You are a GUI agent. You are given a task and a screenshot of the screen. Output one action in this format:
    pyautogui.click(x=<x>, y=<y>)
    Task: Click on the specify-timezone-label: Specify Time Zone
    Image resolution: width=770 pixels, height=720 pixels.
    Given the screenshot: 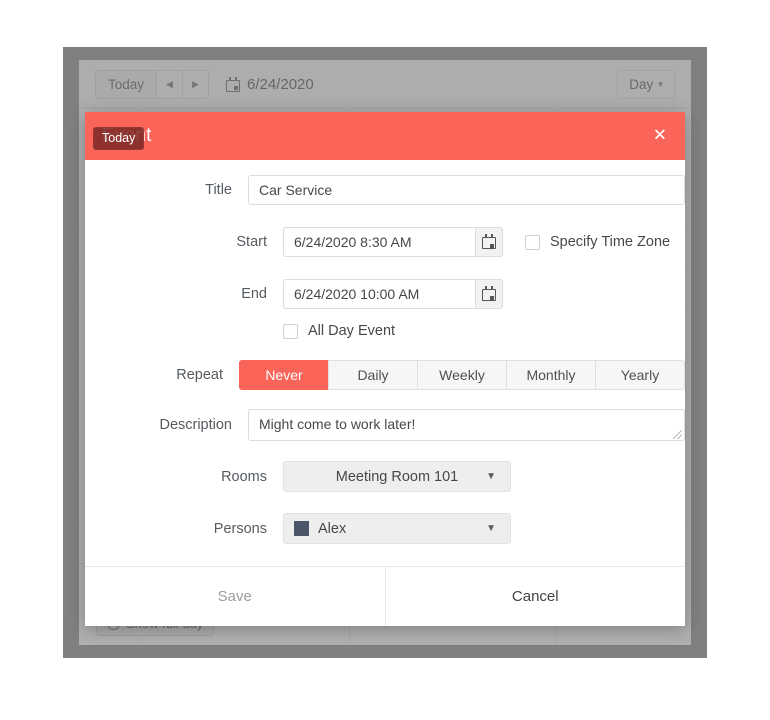 What is the action you would take?
    pyautogui.click(x=610, y=242)
    